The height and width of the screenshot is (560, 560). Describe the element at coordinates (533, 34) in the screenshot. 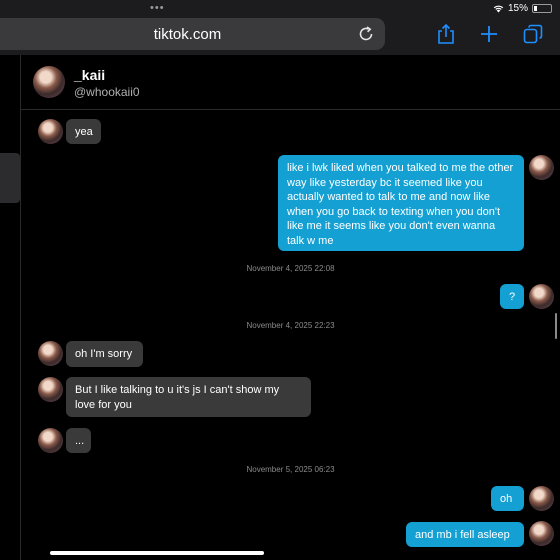

I see `tabs-icon` at that location.